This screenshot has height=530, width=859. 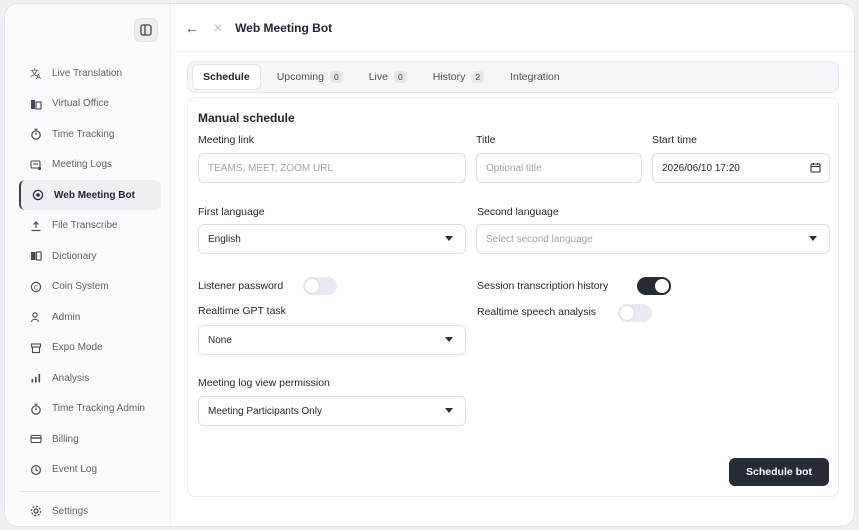 What do you see at coordinates (779, 472) in the screenshot?
I see `schedule-bot-button: Schedule bot` at bounding box center [779, 472].